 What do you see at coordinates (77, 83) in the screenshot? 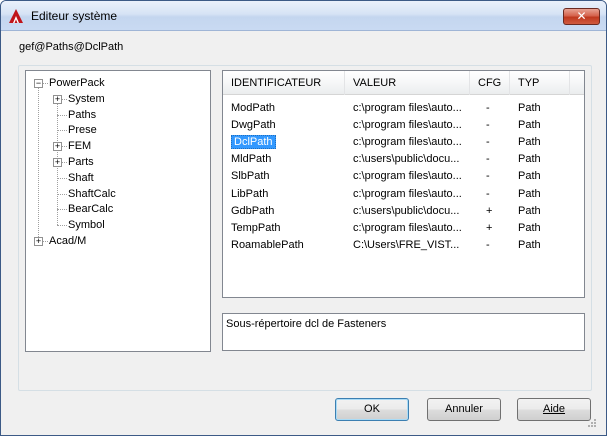
I see `tree-item-powerpack: PowerPack` at bounding box center [77, 83].